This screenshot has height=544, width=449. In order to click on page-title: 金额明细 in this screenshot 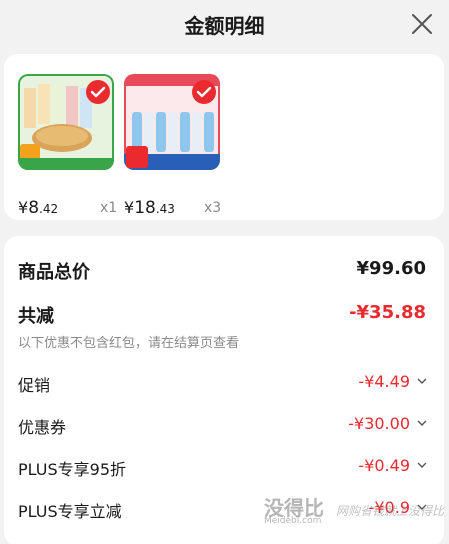, I will do `click(224, 26)`.